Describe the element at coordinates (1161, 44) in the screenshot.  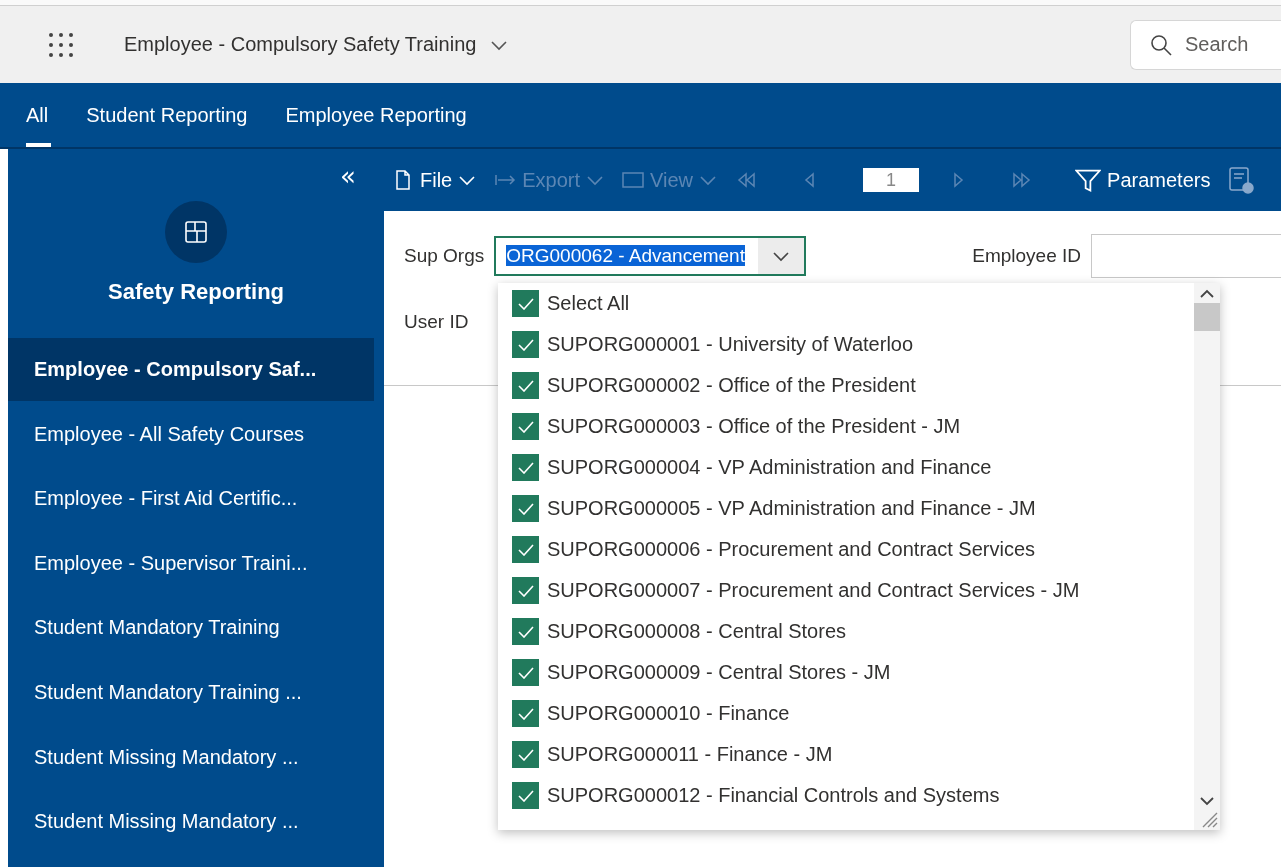
I see `search-icon` at that location.